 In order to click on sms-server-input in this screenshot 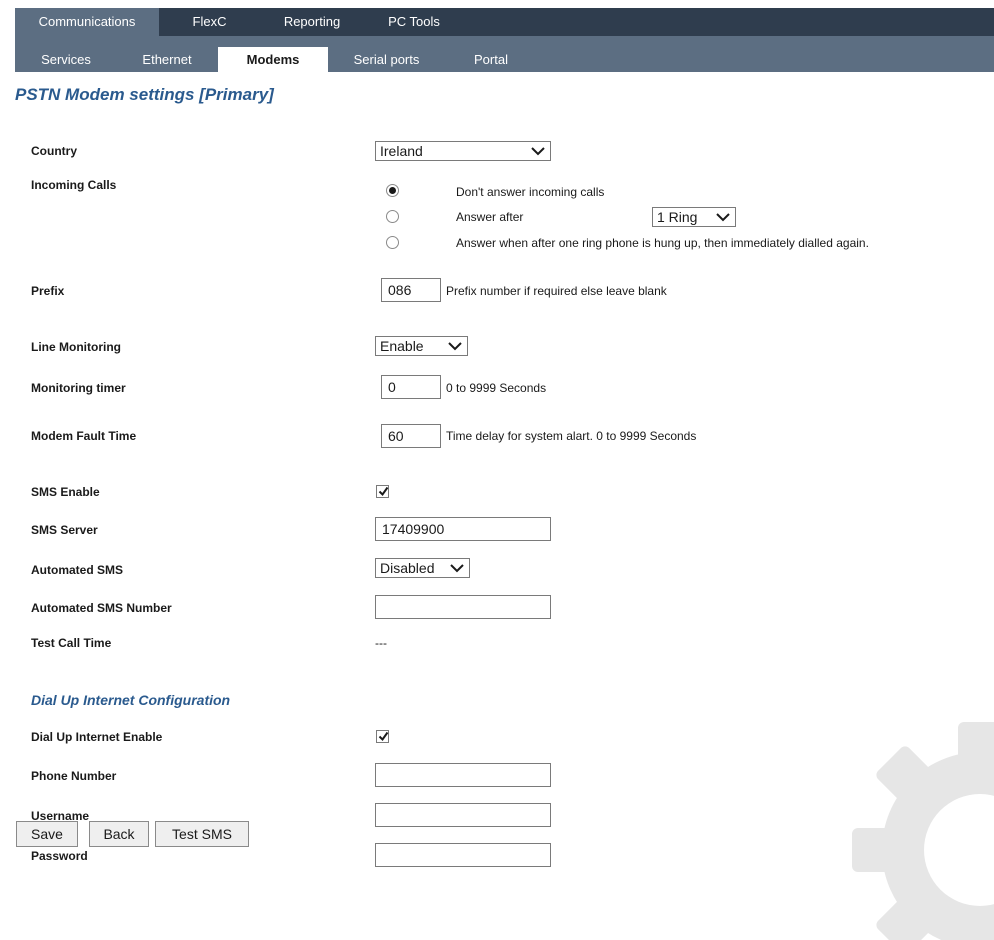, I will do `click(463, 529)`.